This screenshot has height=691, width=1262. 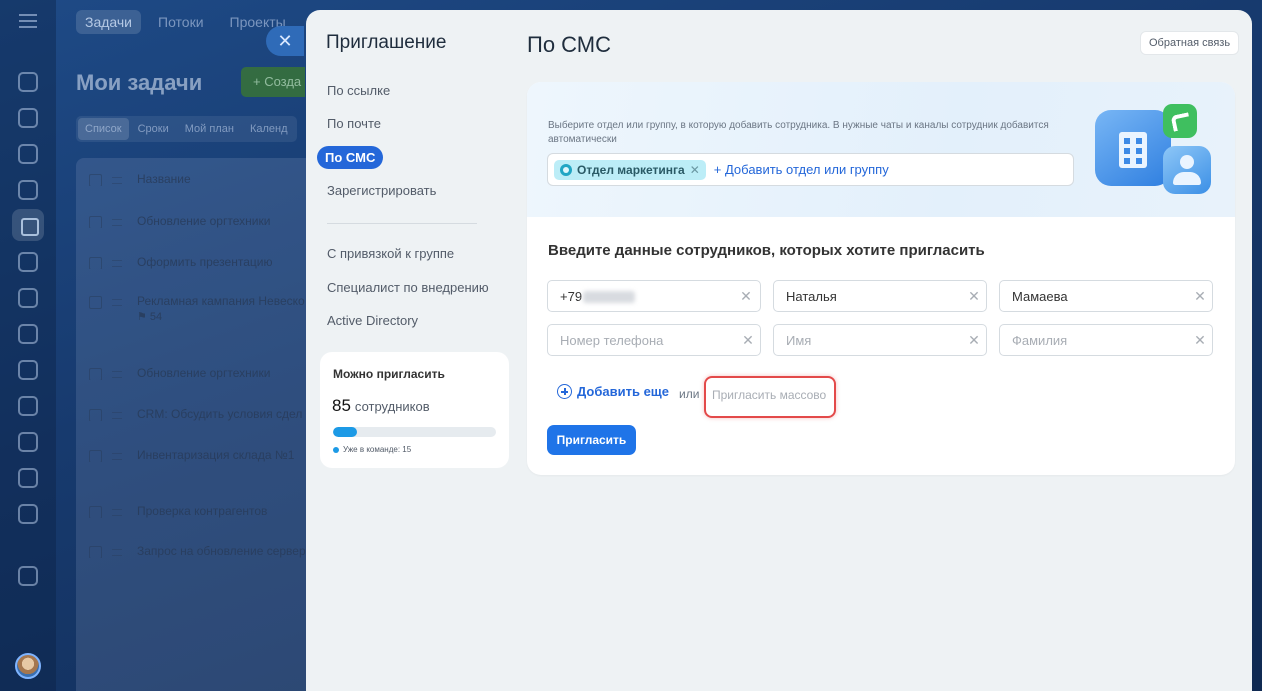 What do you see at coordinates (354, 123) in the screenshot?
I see `nav-by-email: По почте` at bounding box center [354, 123].